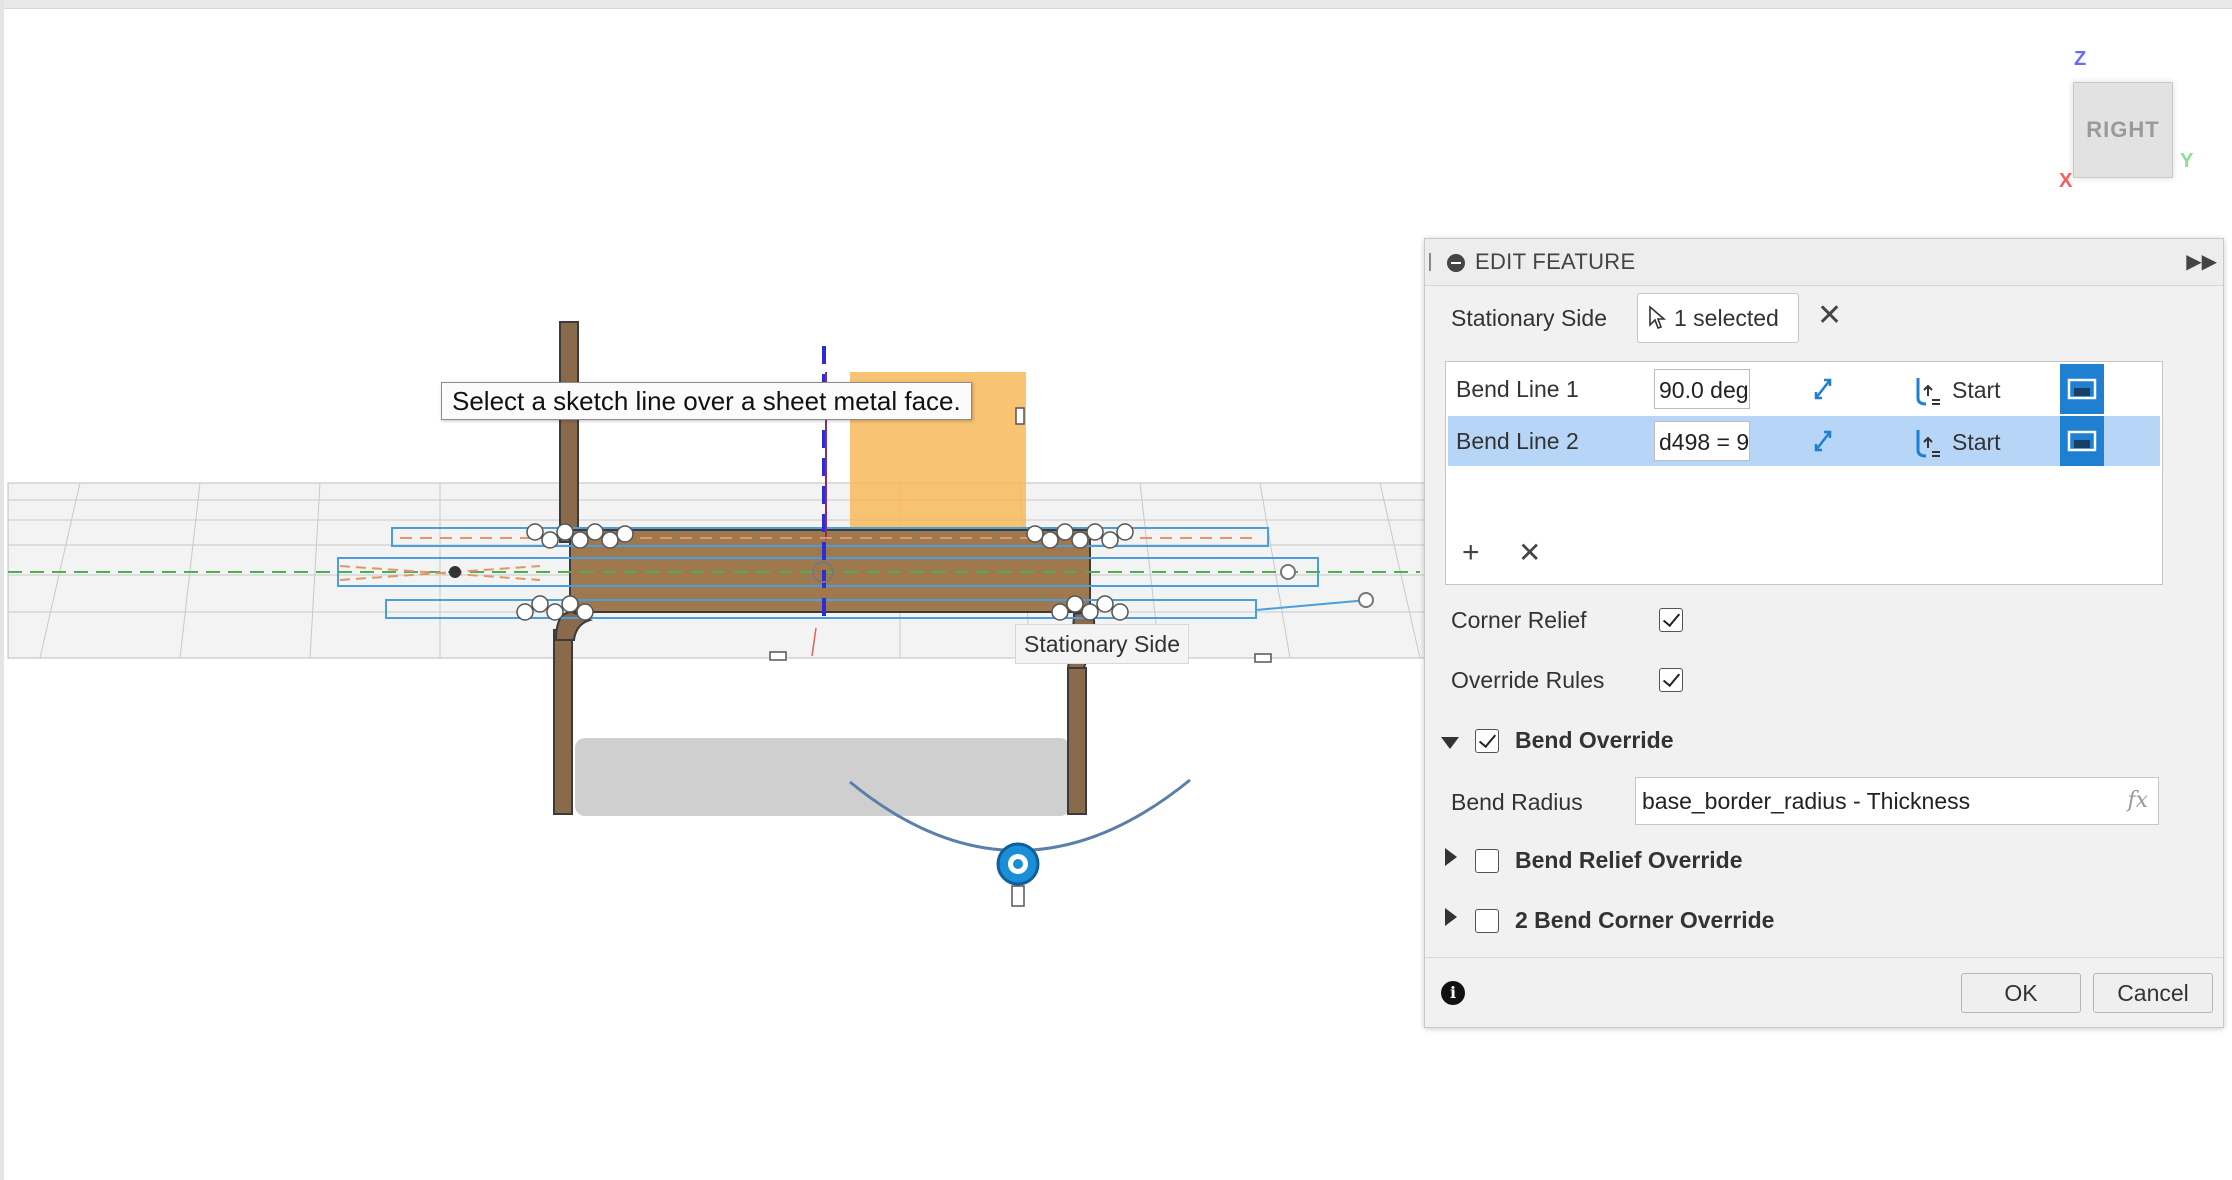  What do you see at coordinates (1726, 317) in the screenshot?
I see `selection-count: 1 selected` at bounding box center [1726, 317].